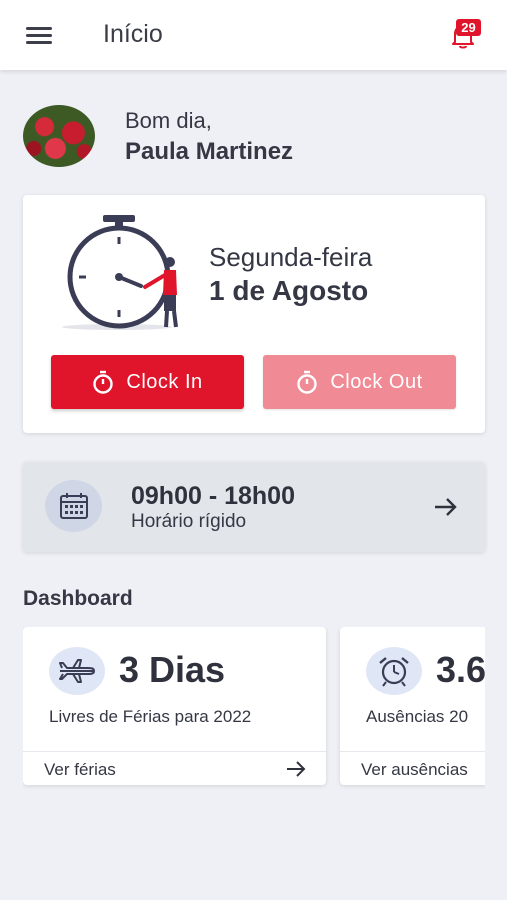  What do you see at coordinates (59, 136) in the screenshot?
I see `avatar` at bounding box center [59, 136].